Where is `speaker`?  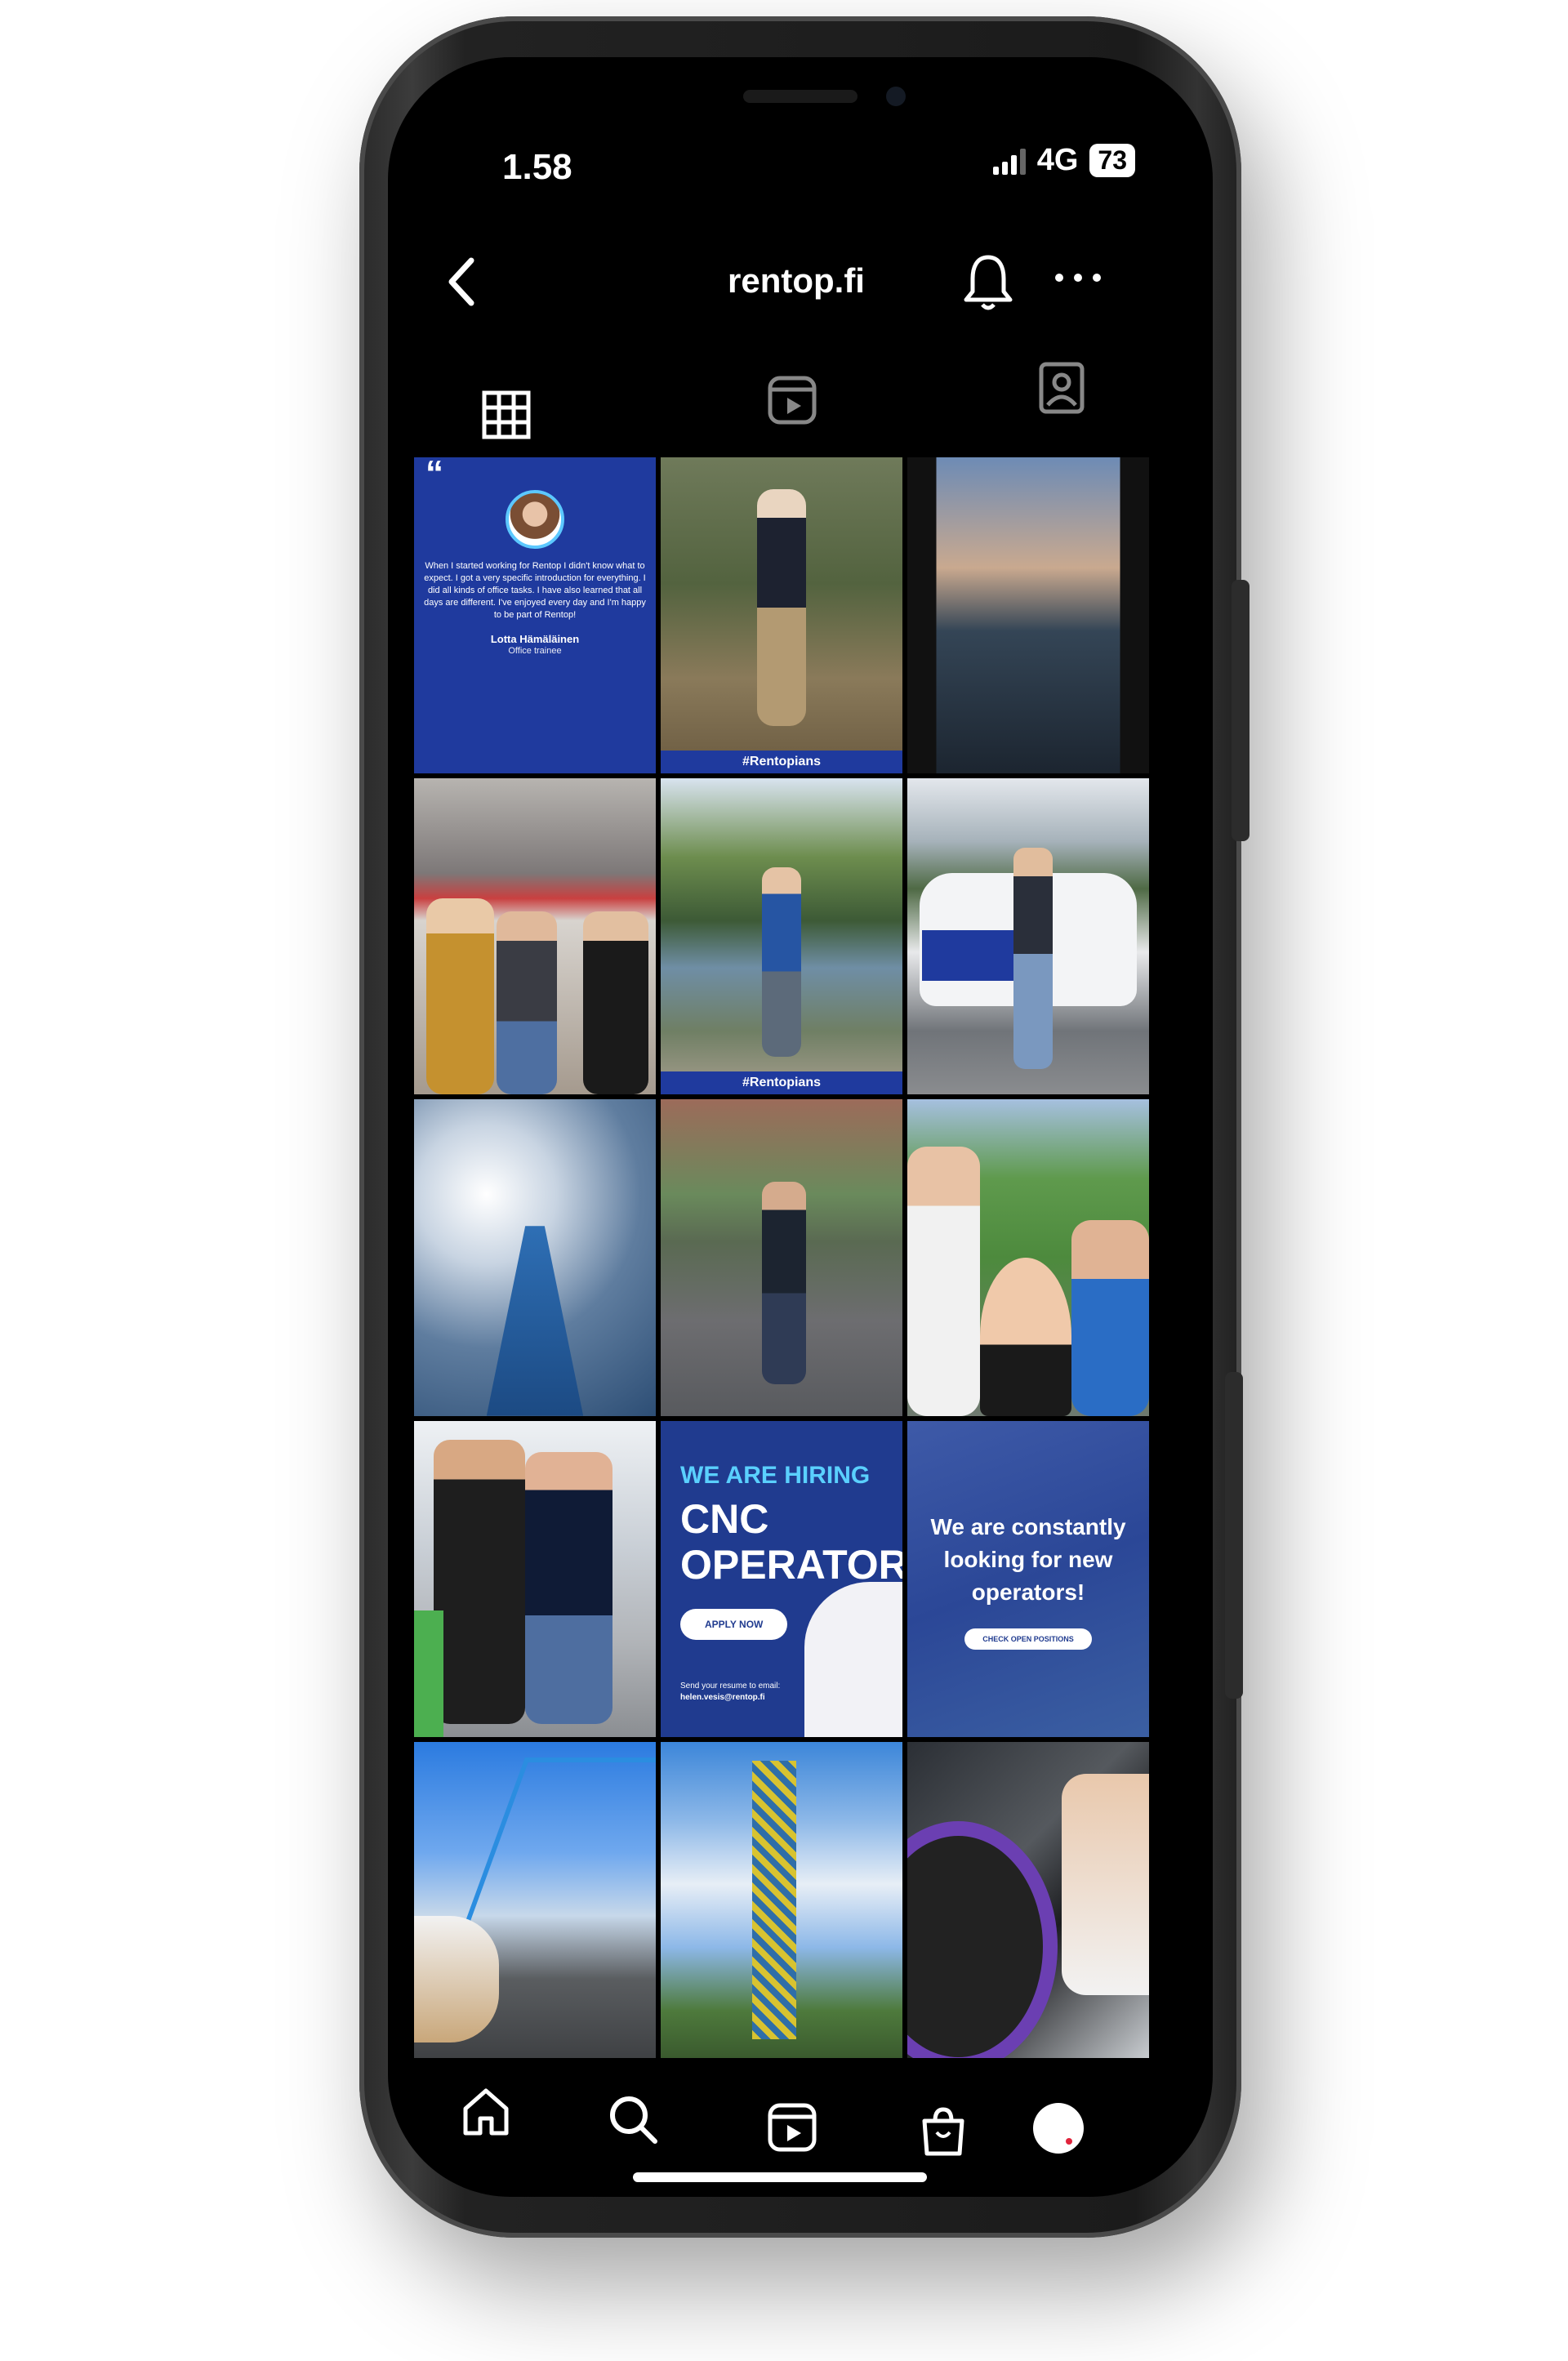
speaker is located at coordinates (800, 96).